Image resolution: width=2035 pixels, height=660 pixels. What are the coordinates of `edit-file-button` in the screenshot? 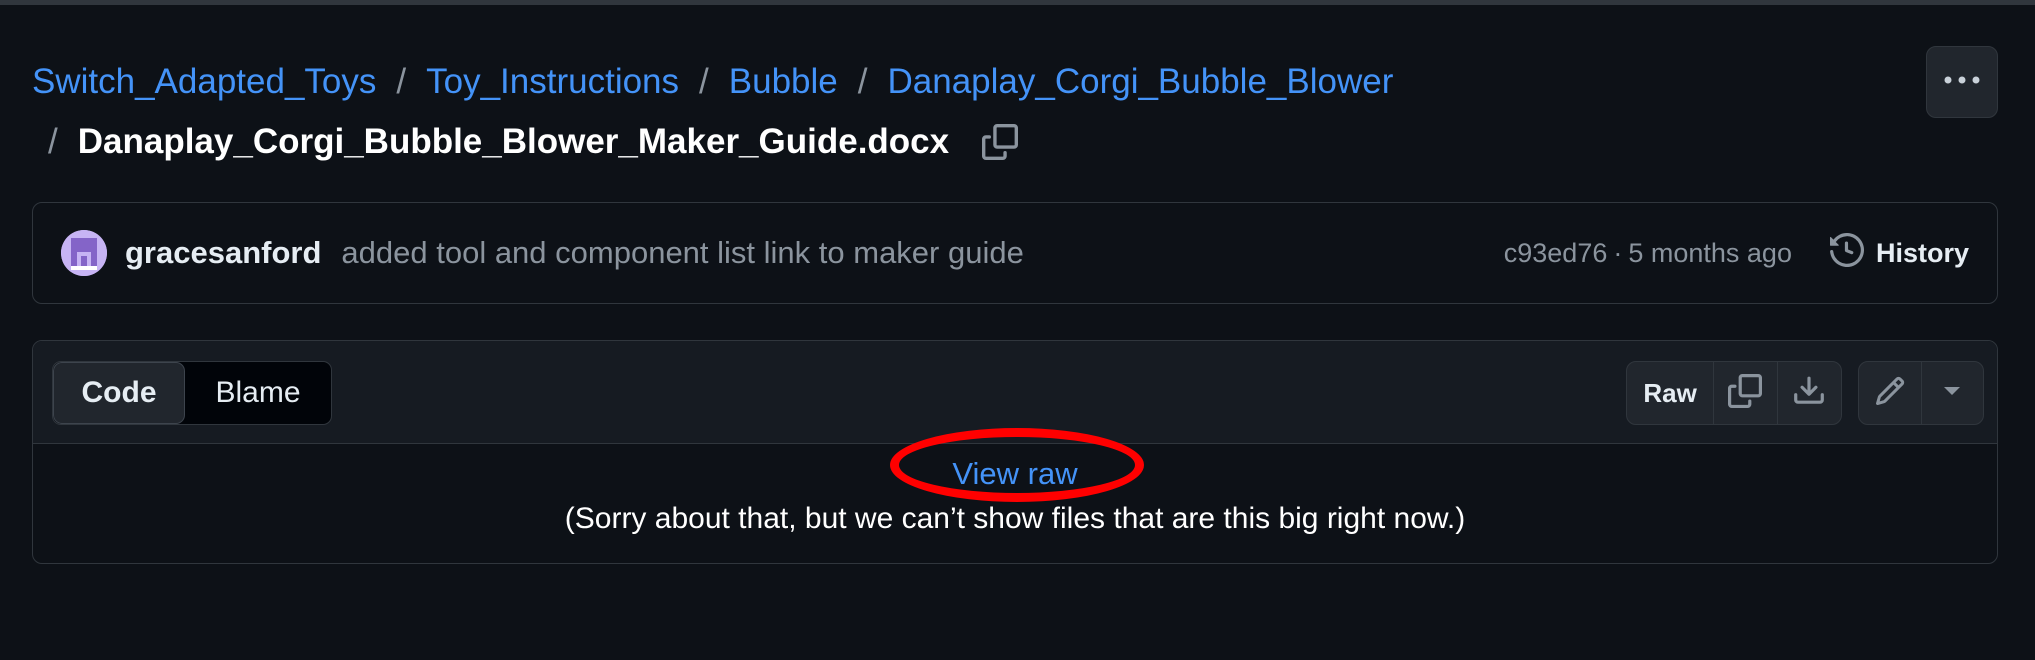 It's located at (1890, 393).